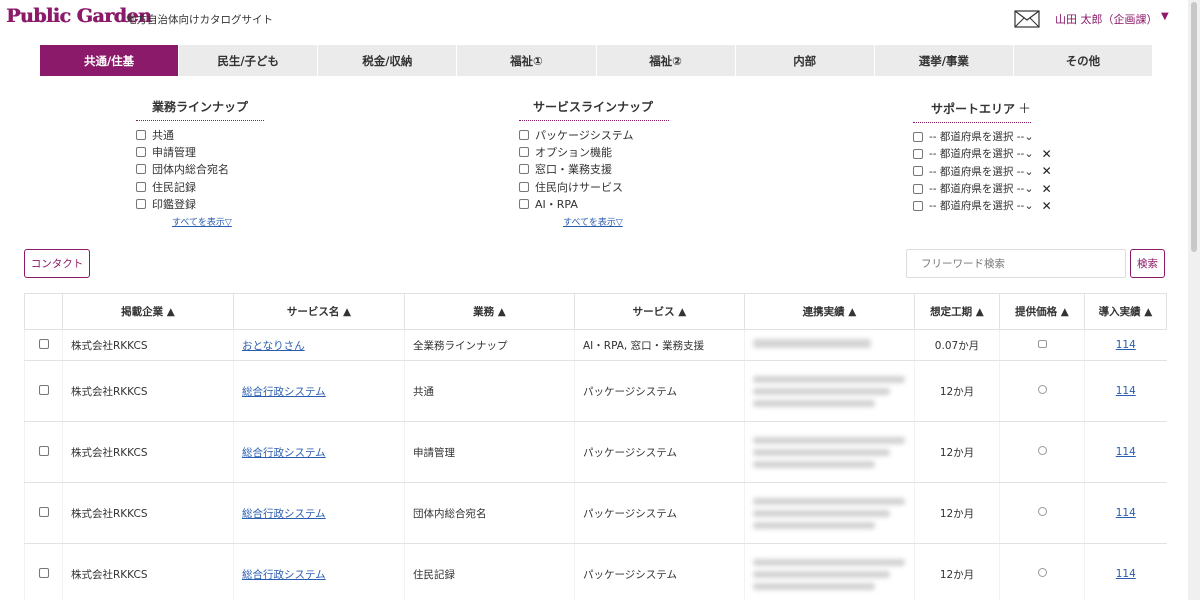  I want to click on filter-option: AI・RPA, so click(594, 203).